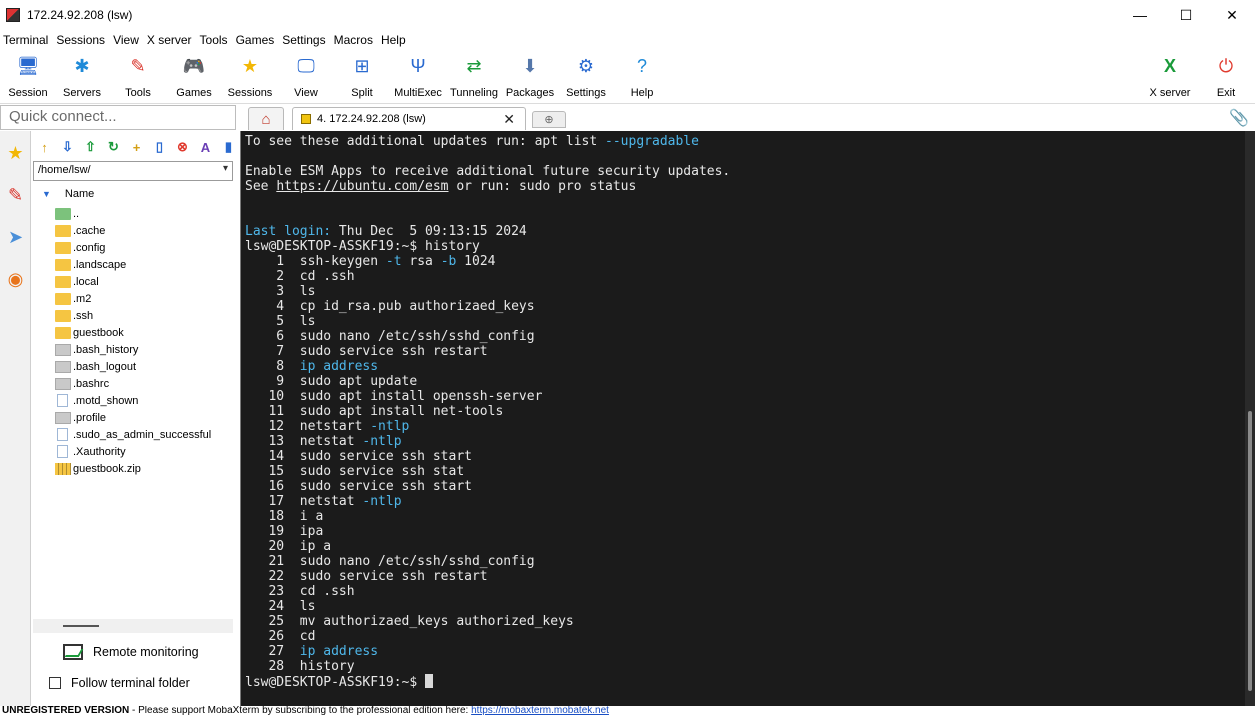 Image resolution: width=1255 pixels, height=716 pixels. I want to click on monitor-icon, so click(73, 652).